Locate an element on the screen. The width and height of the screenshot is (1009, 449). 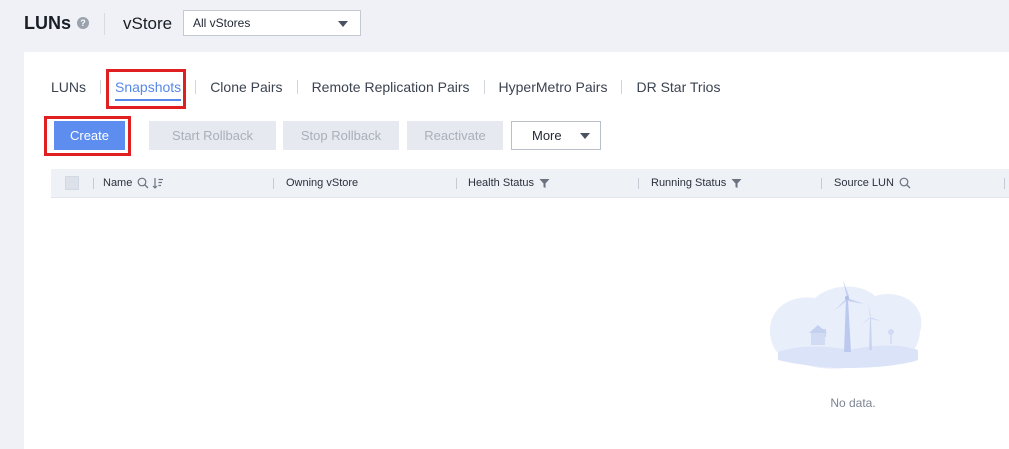
question-circle-icon: ? is located at coordinates (83, 23).